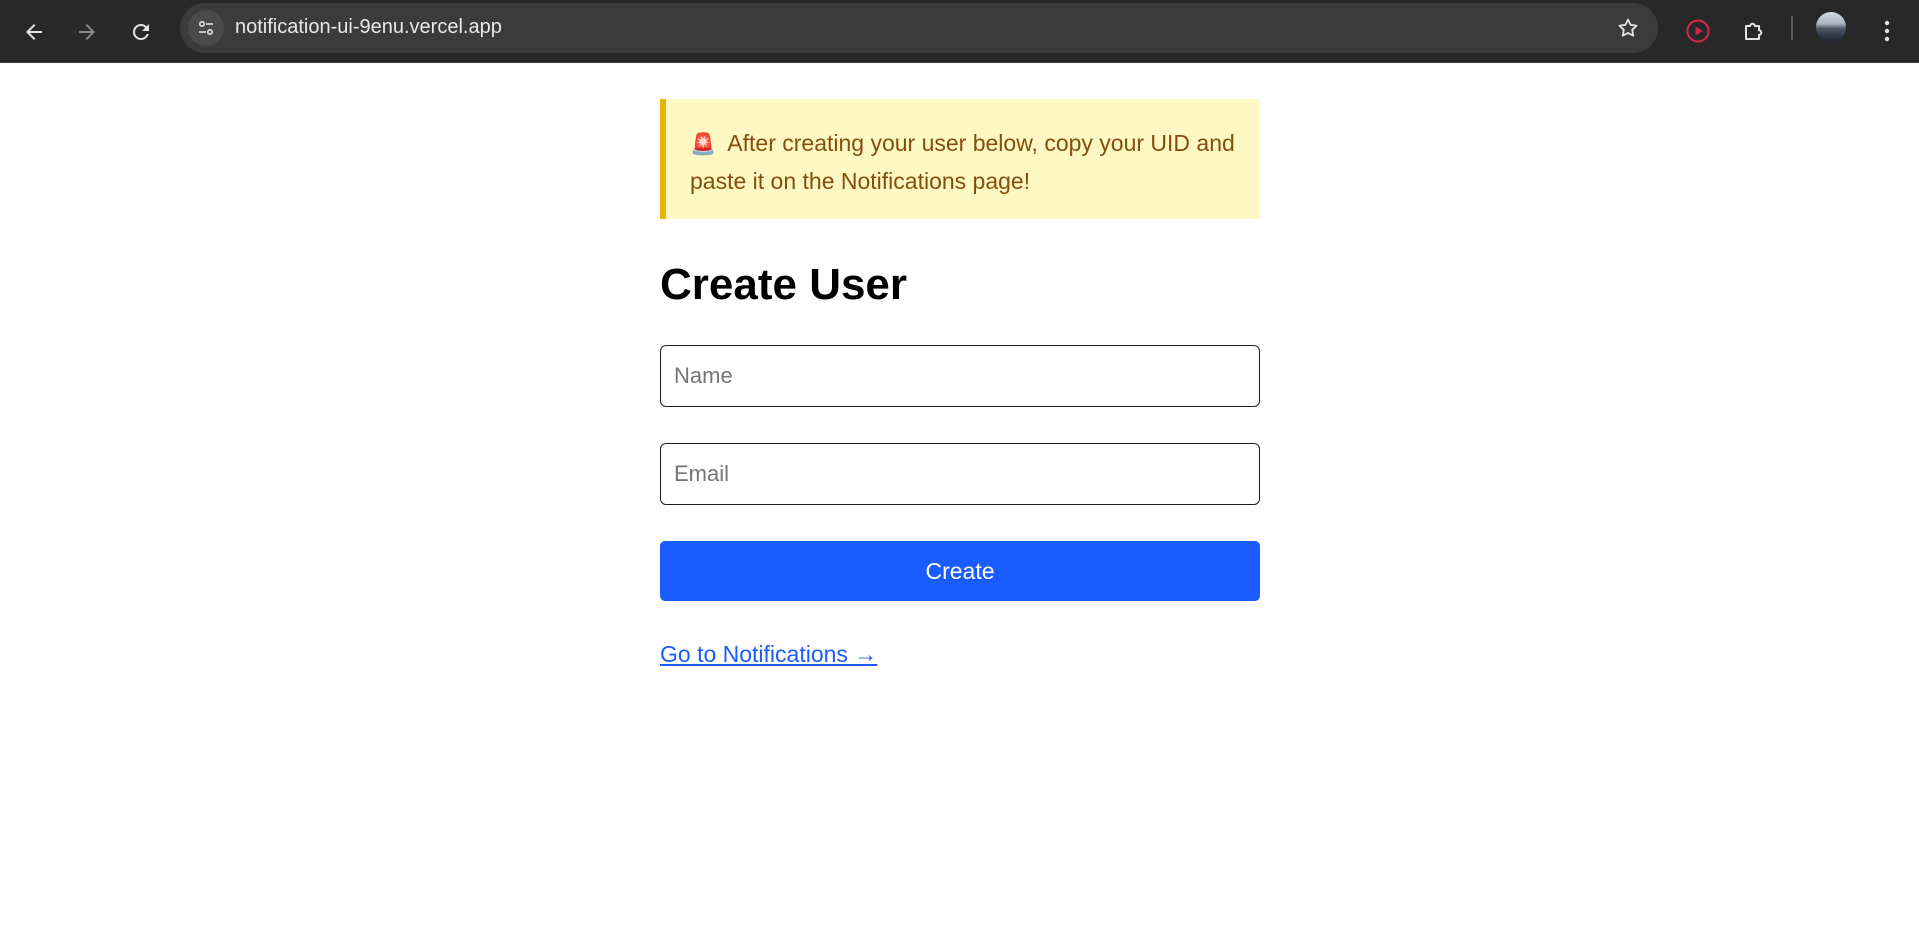  I want to click on extensions-button, so click(1754, 31).